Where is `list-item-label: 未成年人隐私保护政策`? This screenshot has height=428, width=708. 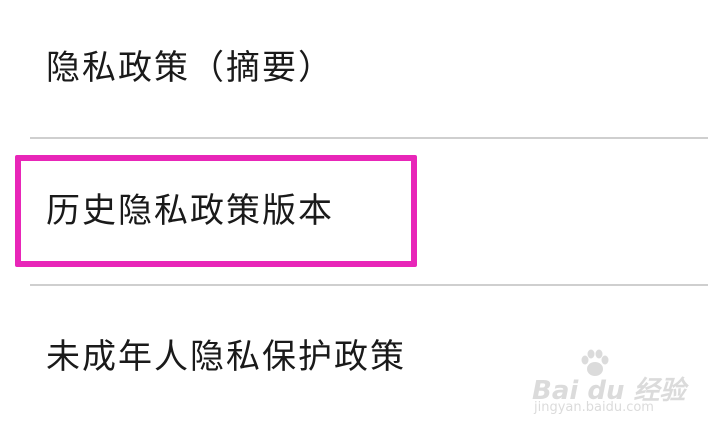 list-item-label: 未成年人隐私保护政策 is located at coordinates (226, 357).